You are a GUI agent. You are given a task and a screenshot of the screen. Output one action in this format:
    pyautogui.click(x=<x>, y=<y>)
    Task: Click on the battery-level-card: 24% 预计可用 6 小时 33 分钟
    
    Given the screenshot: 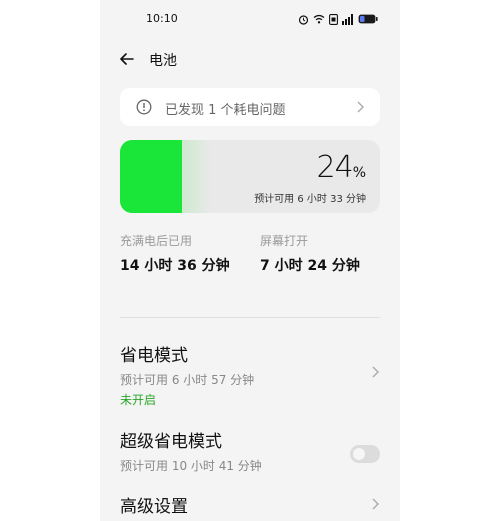 What is the action you would take?
    pyautogui.click(x=250, y=176)
    